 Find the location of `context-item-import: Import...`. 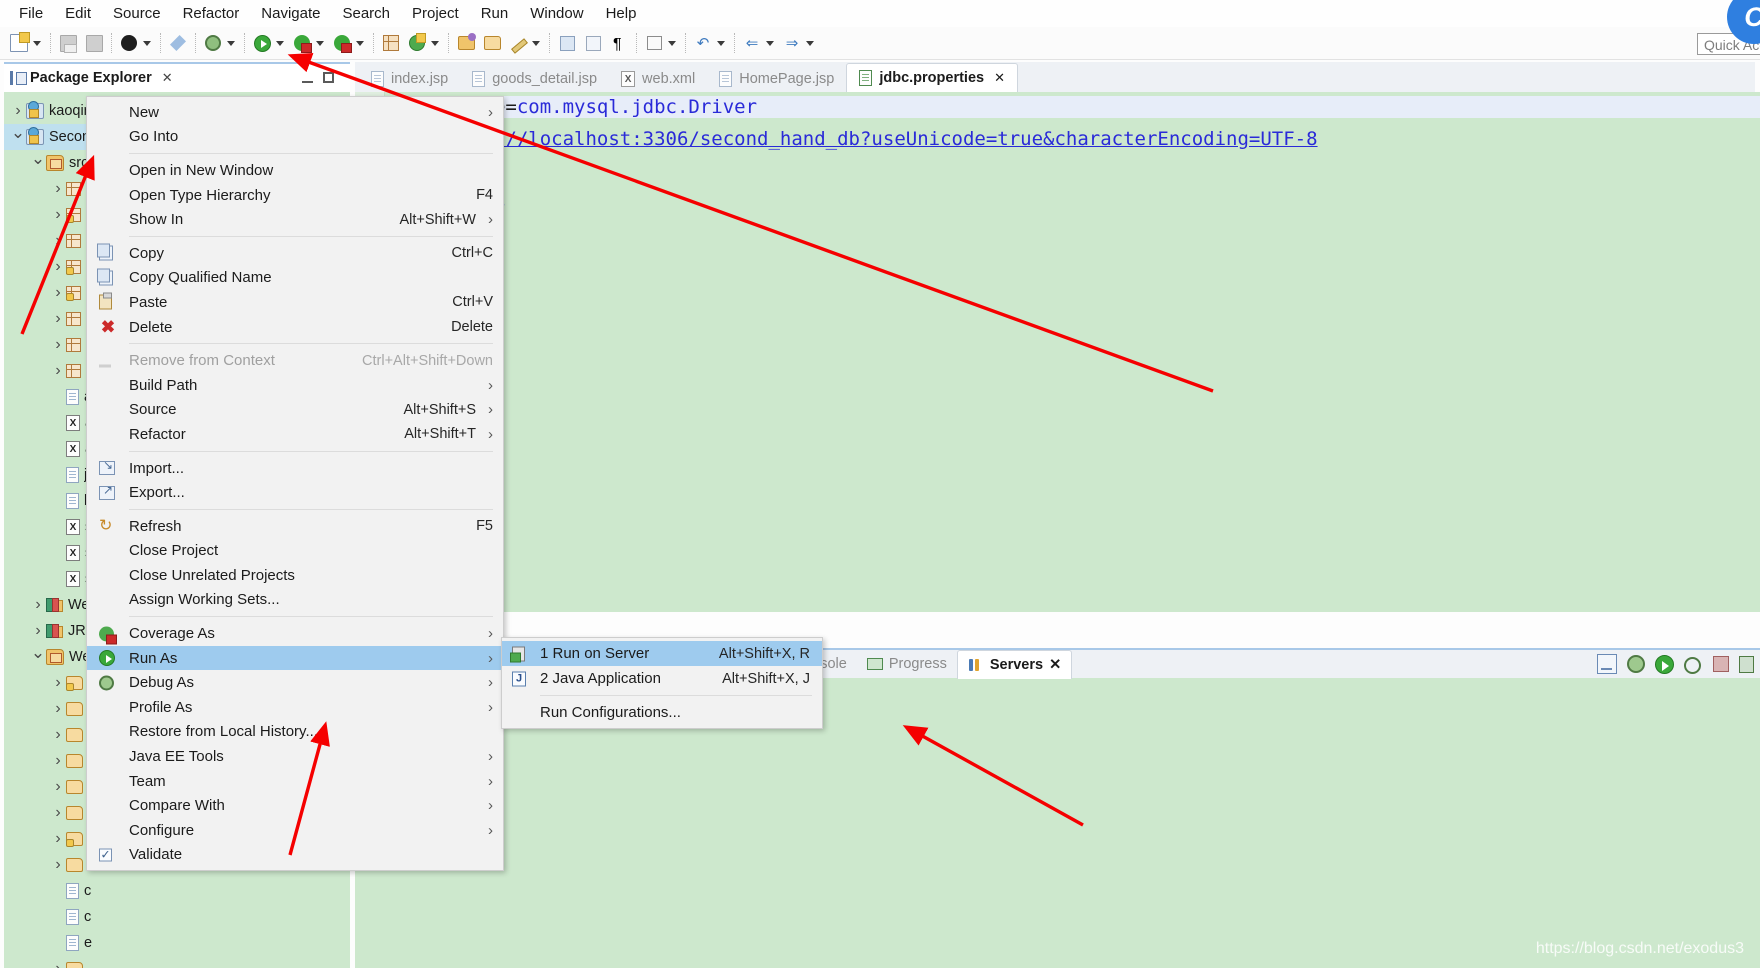

context-item-import: Import... is located at coordinates (295, 468).